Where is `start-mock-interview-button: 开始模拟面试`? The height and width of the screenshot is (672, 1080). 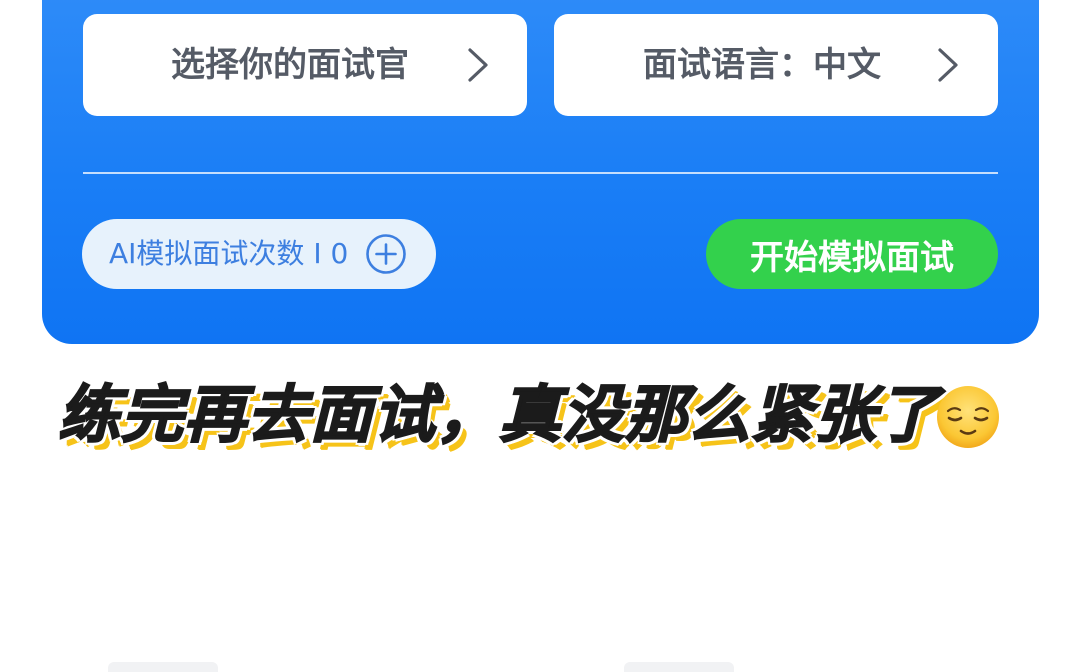
start-mock-interview-button: 开始模拟面试 is located at coordinates (852, 254).